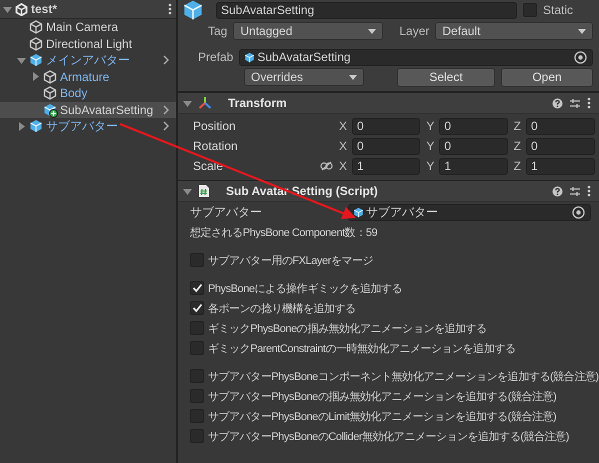 The width and height of the screenshot is (599, 463). What do you see at coordinates (416, 57) in the screenshot?
I see `prefab-field: SubAvatarSetting` at bounding box center [416, 57].